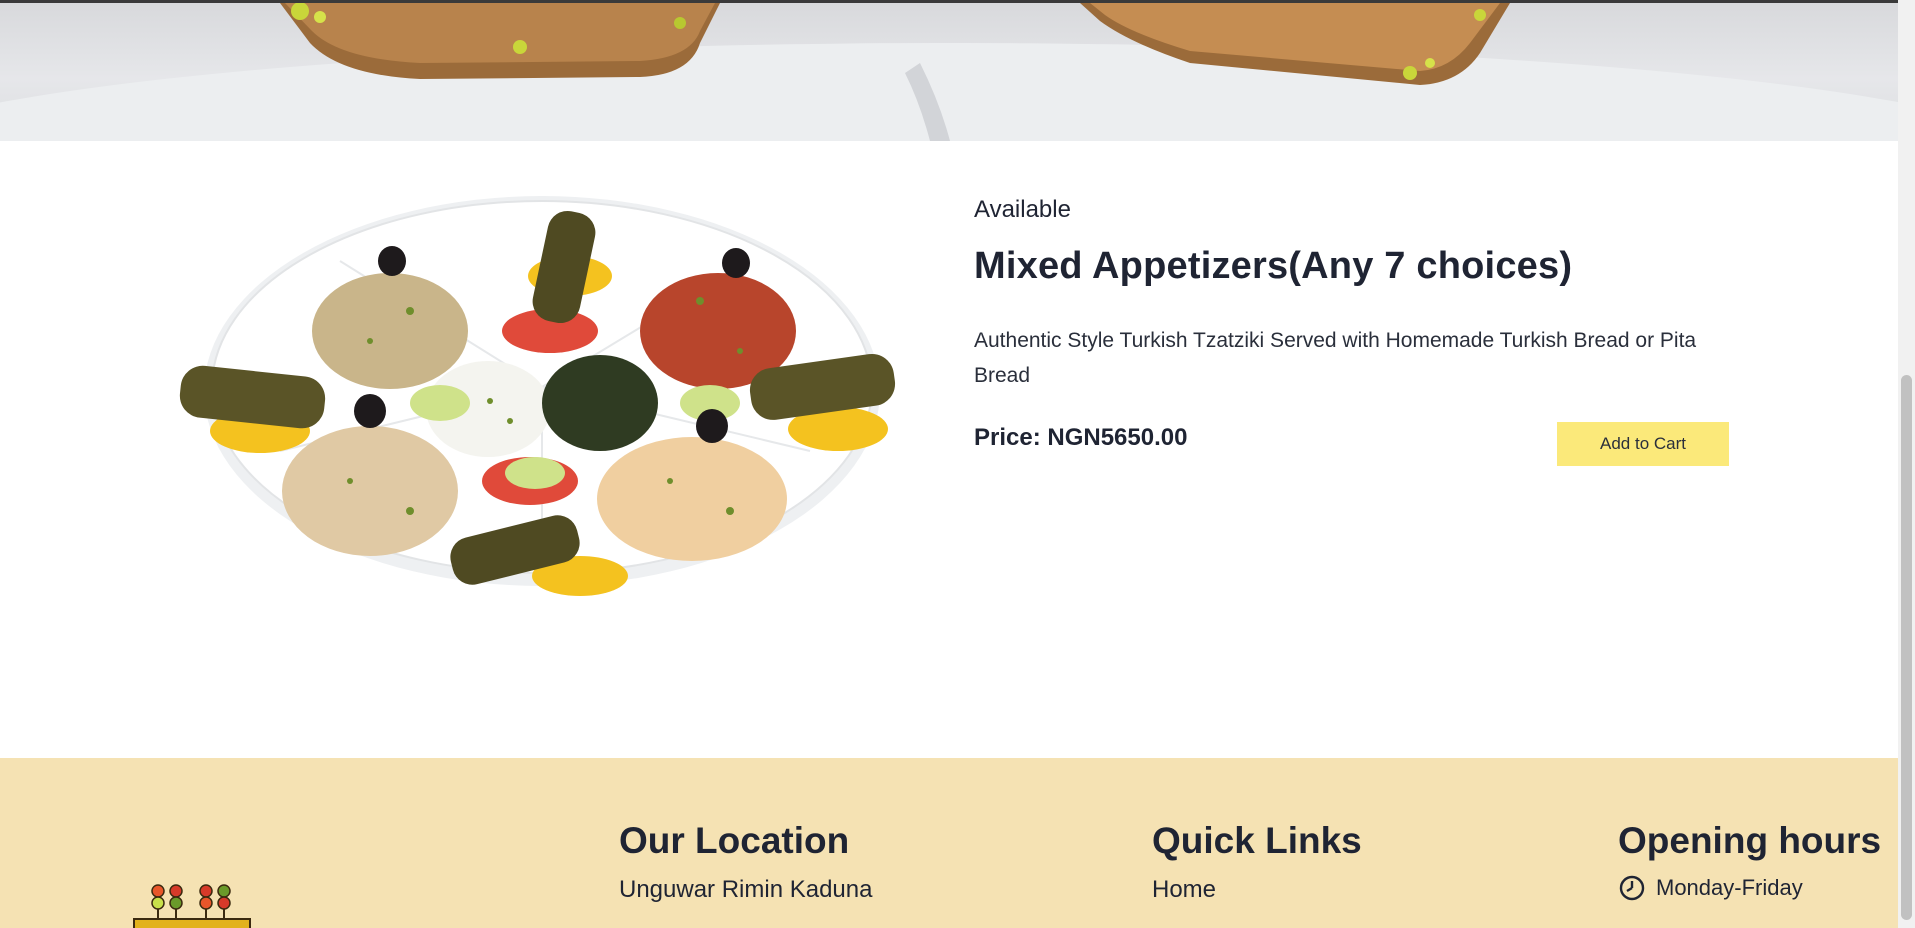 This screenshot has width=1915, height=928. What do you see at coordinates (1257, 840) in the screenshot?
I see `quick-links-heading: Quick Links` at bounding box center [1257, 840].